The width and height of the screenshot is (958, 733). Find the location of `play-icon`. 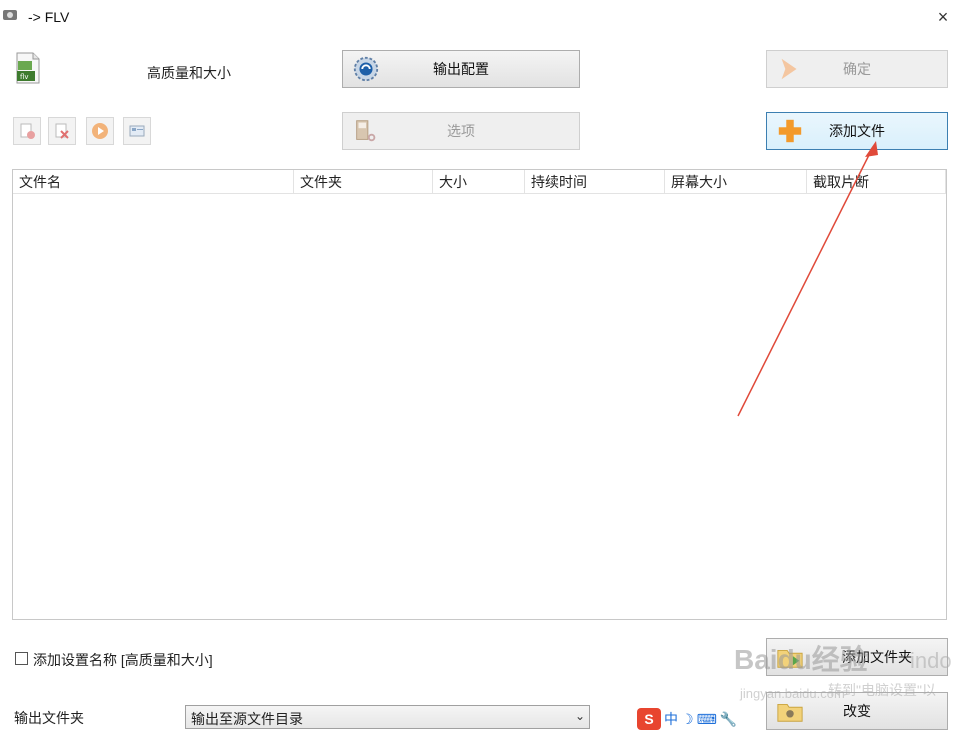

play-icon is located at coordinates (100, 131).